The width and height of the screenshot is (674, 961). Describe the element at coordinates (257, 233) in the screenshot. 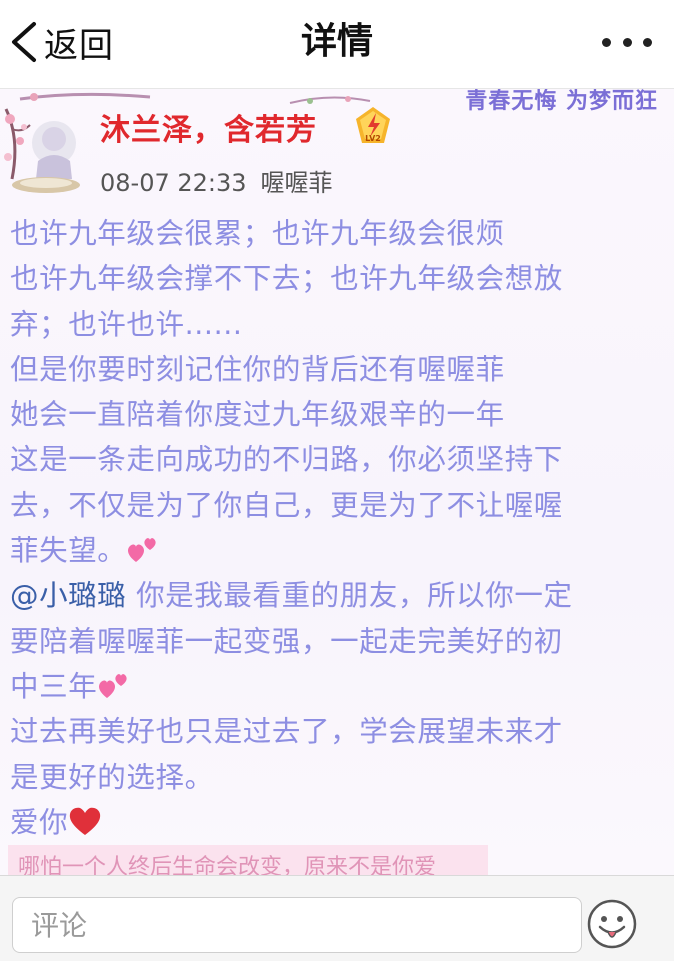

I see `content-line: 也许九年级会很累；也许九年级会很烦` at that location.